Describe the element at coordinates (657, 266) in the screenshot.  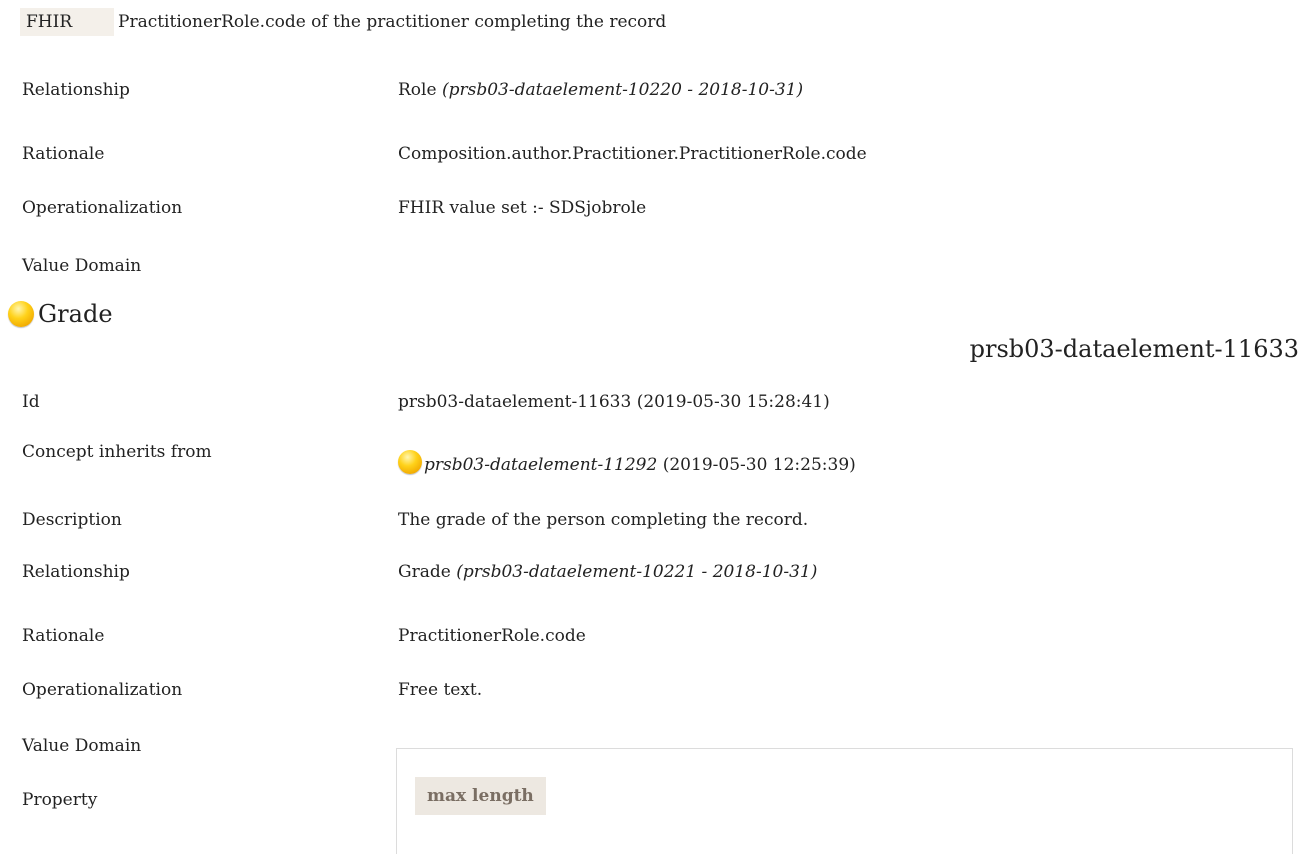
I see `role-value-domain-row: Value Domain` at that location.